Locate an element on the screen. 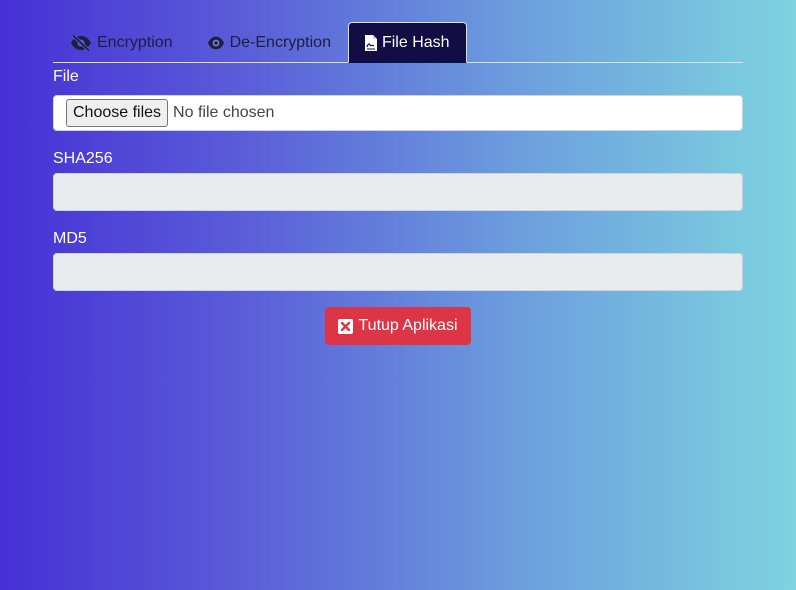  sha256-label: SHA256 is located at coordinates (83, 158).